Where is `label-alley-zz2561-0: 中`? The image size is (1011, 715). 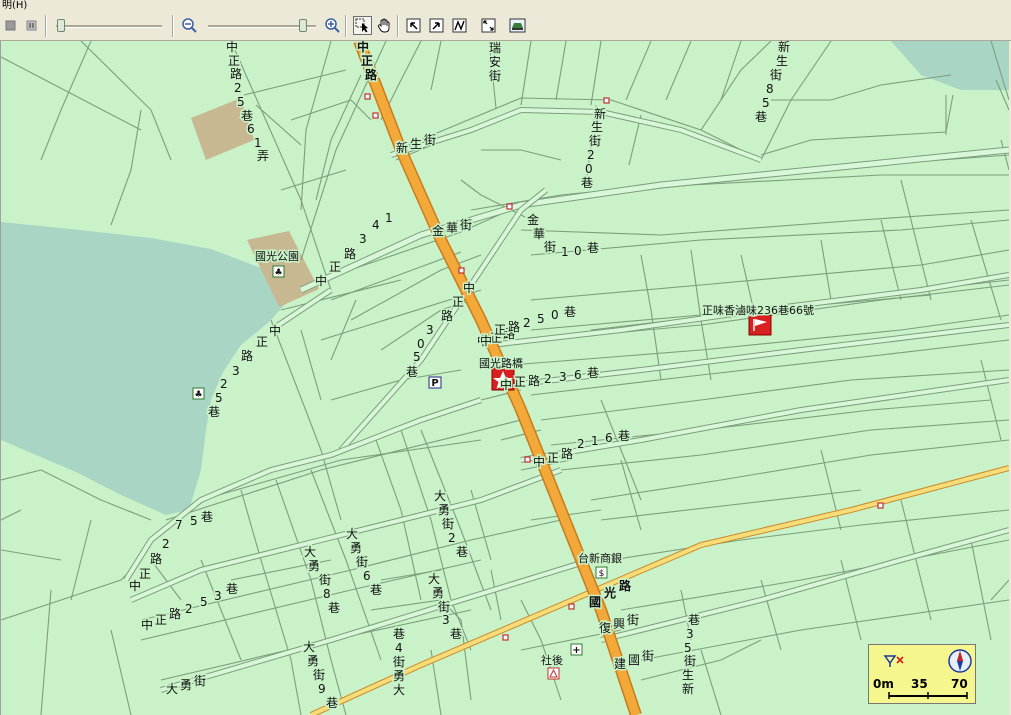
label-alley-zz2561-0: 中 is located at coordinates (232, 47).